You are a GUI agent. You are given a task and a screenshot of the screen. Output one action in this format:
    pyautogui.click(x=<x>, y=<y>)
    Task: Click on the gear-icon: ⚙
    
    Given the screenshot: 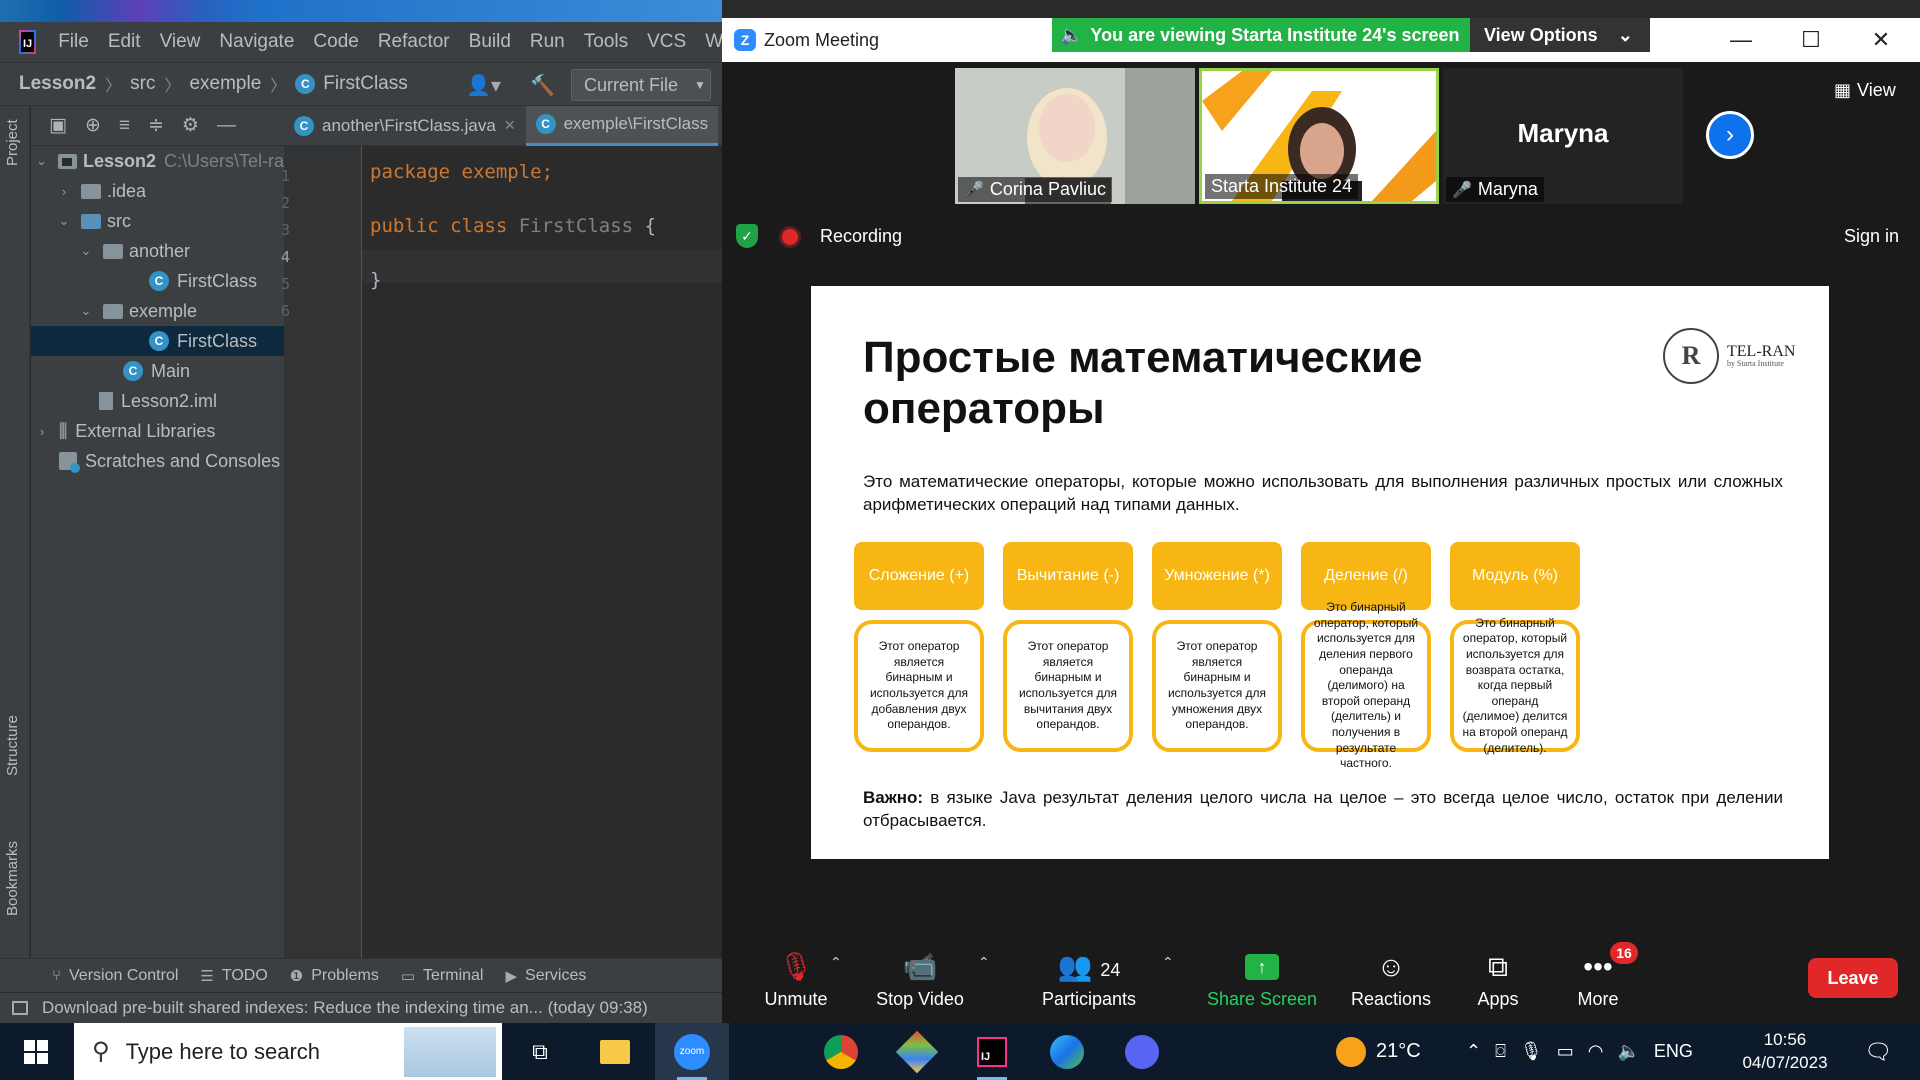 What is the action you would take?
    pyautogui.click(x=190, y=125)
    